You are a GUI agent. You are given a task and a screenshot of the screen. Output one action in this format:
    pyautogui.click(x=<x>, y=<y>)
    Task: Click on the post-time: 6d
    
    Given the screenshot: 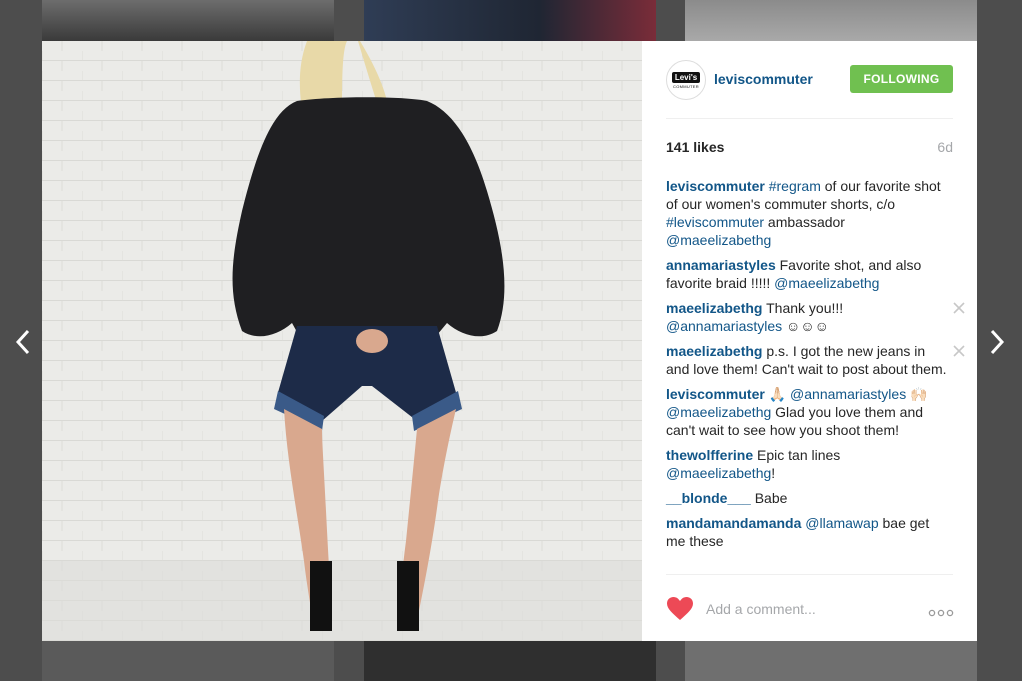 What is the action you would take?
    pyautogui.click(x=945, y=147)
    